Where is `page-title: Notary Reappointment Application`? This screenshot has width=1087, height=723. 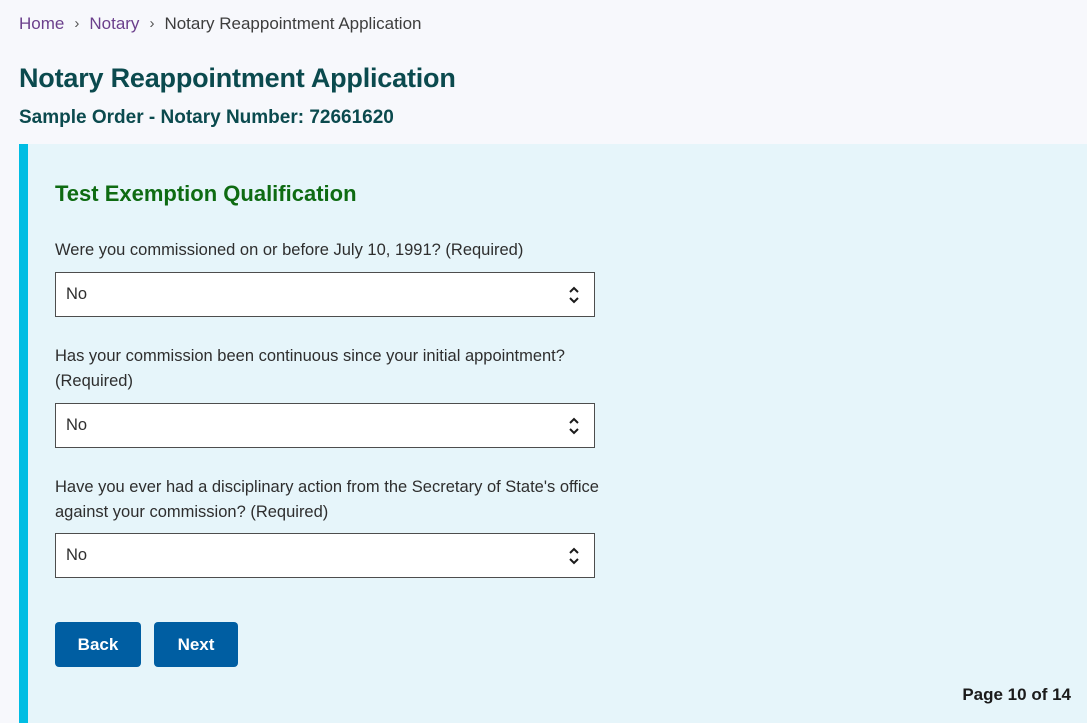 page-title: Notary Reappointment Application is located at coordinates (237, 78).